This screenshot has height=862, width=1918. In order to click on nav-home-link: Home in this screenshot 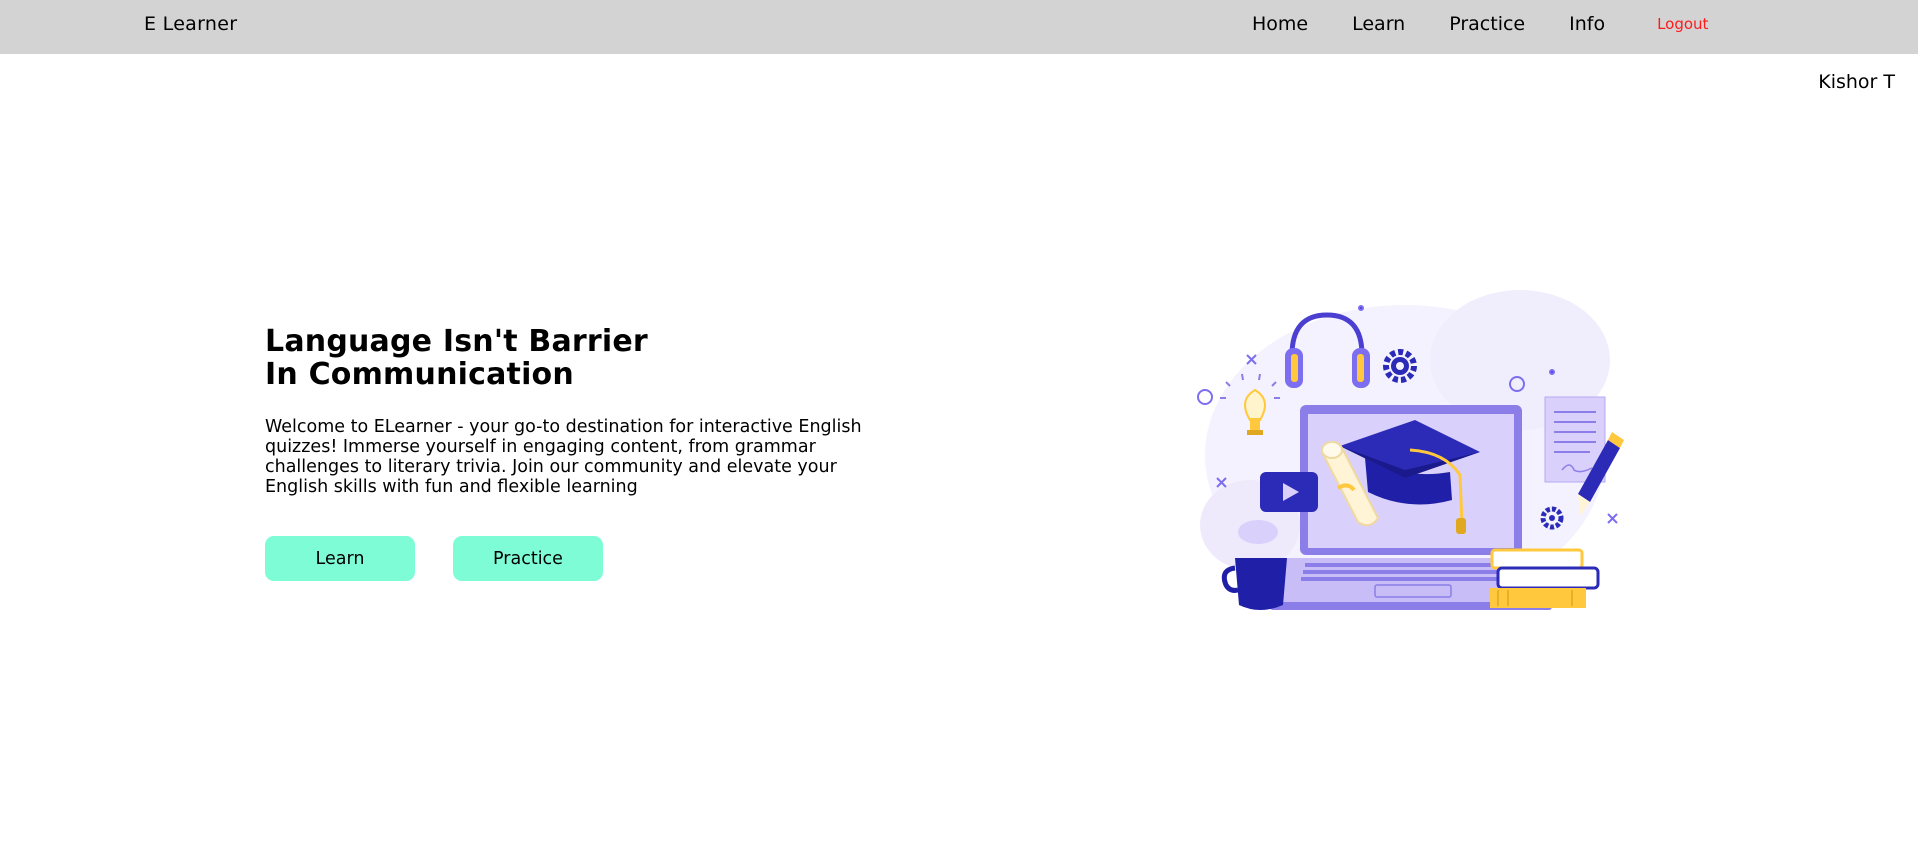, I will do `click(1280, 24)`.